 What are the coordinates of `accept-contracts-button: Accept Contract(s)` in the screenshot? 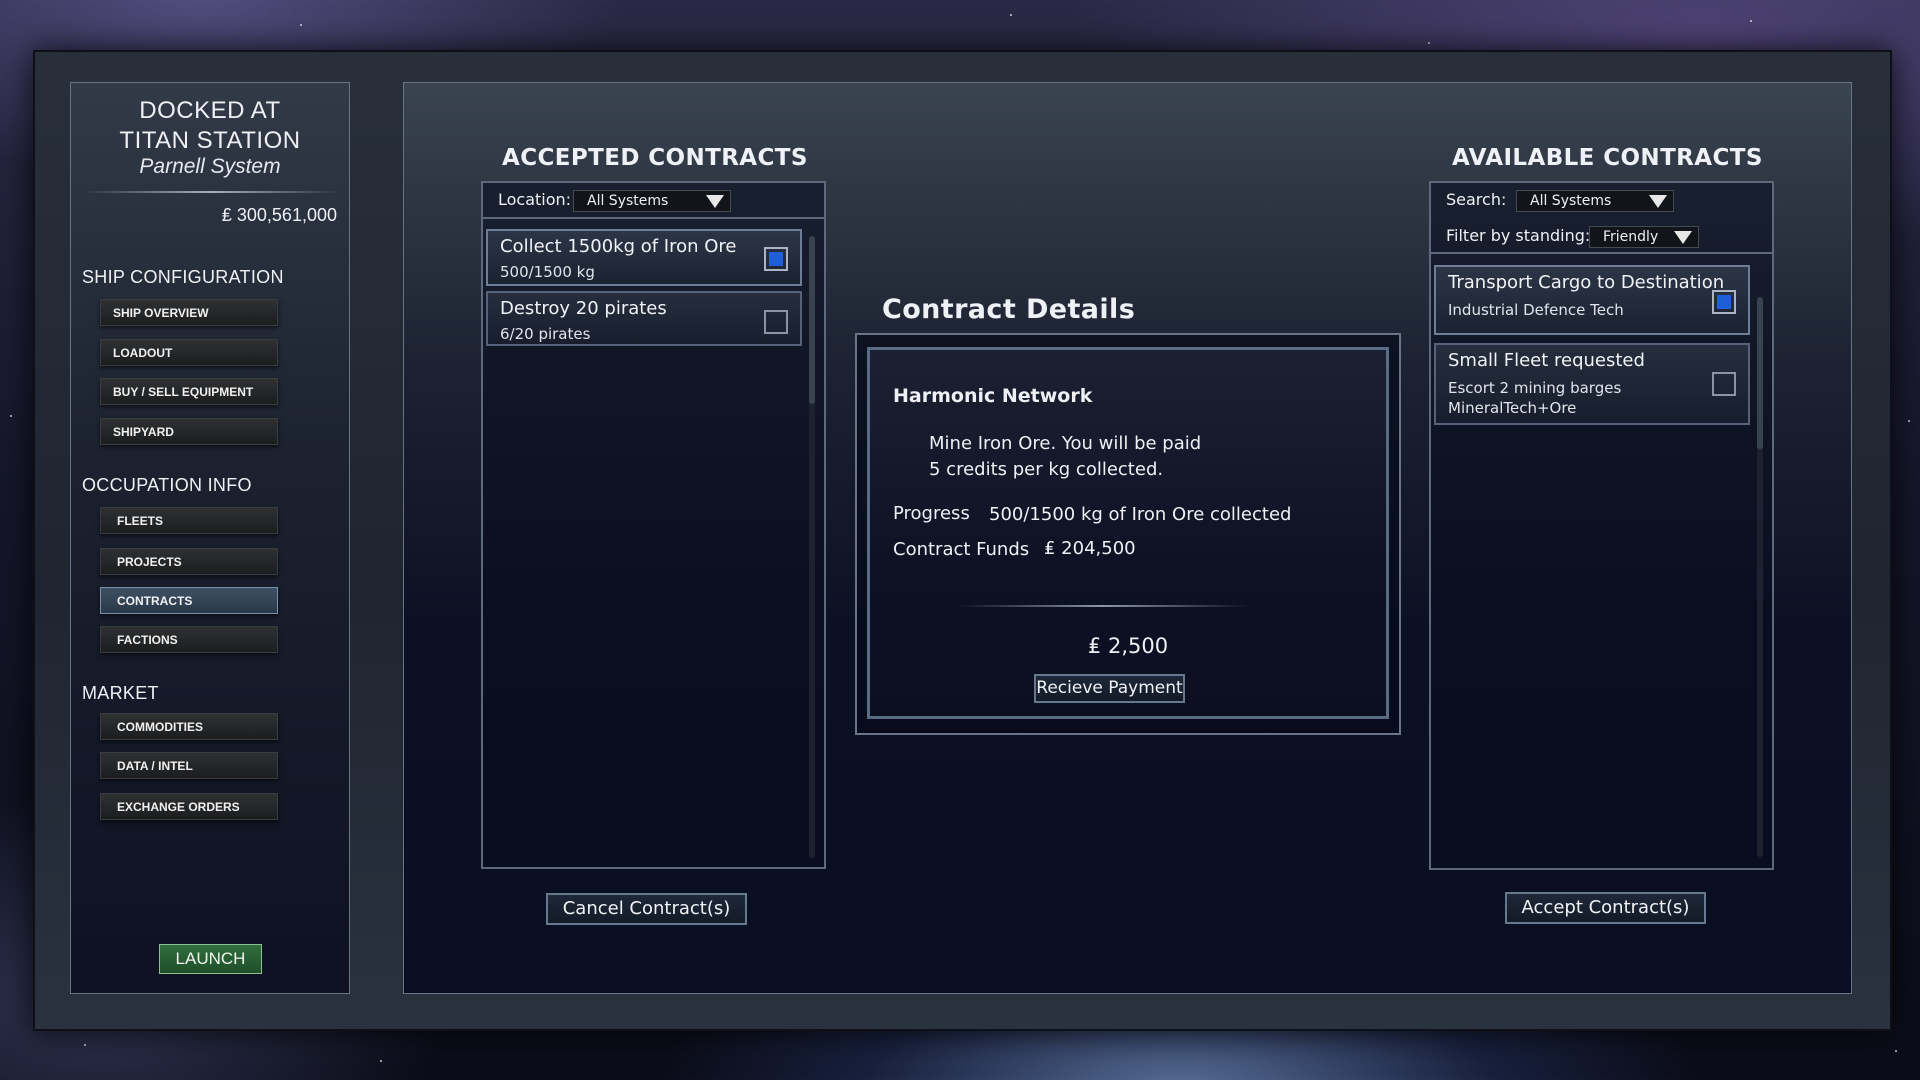 It's located at (1605, 908).